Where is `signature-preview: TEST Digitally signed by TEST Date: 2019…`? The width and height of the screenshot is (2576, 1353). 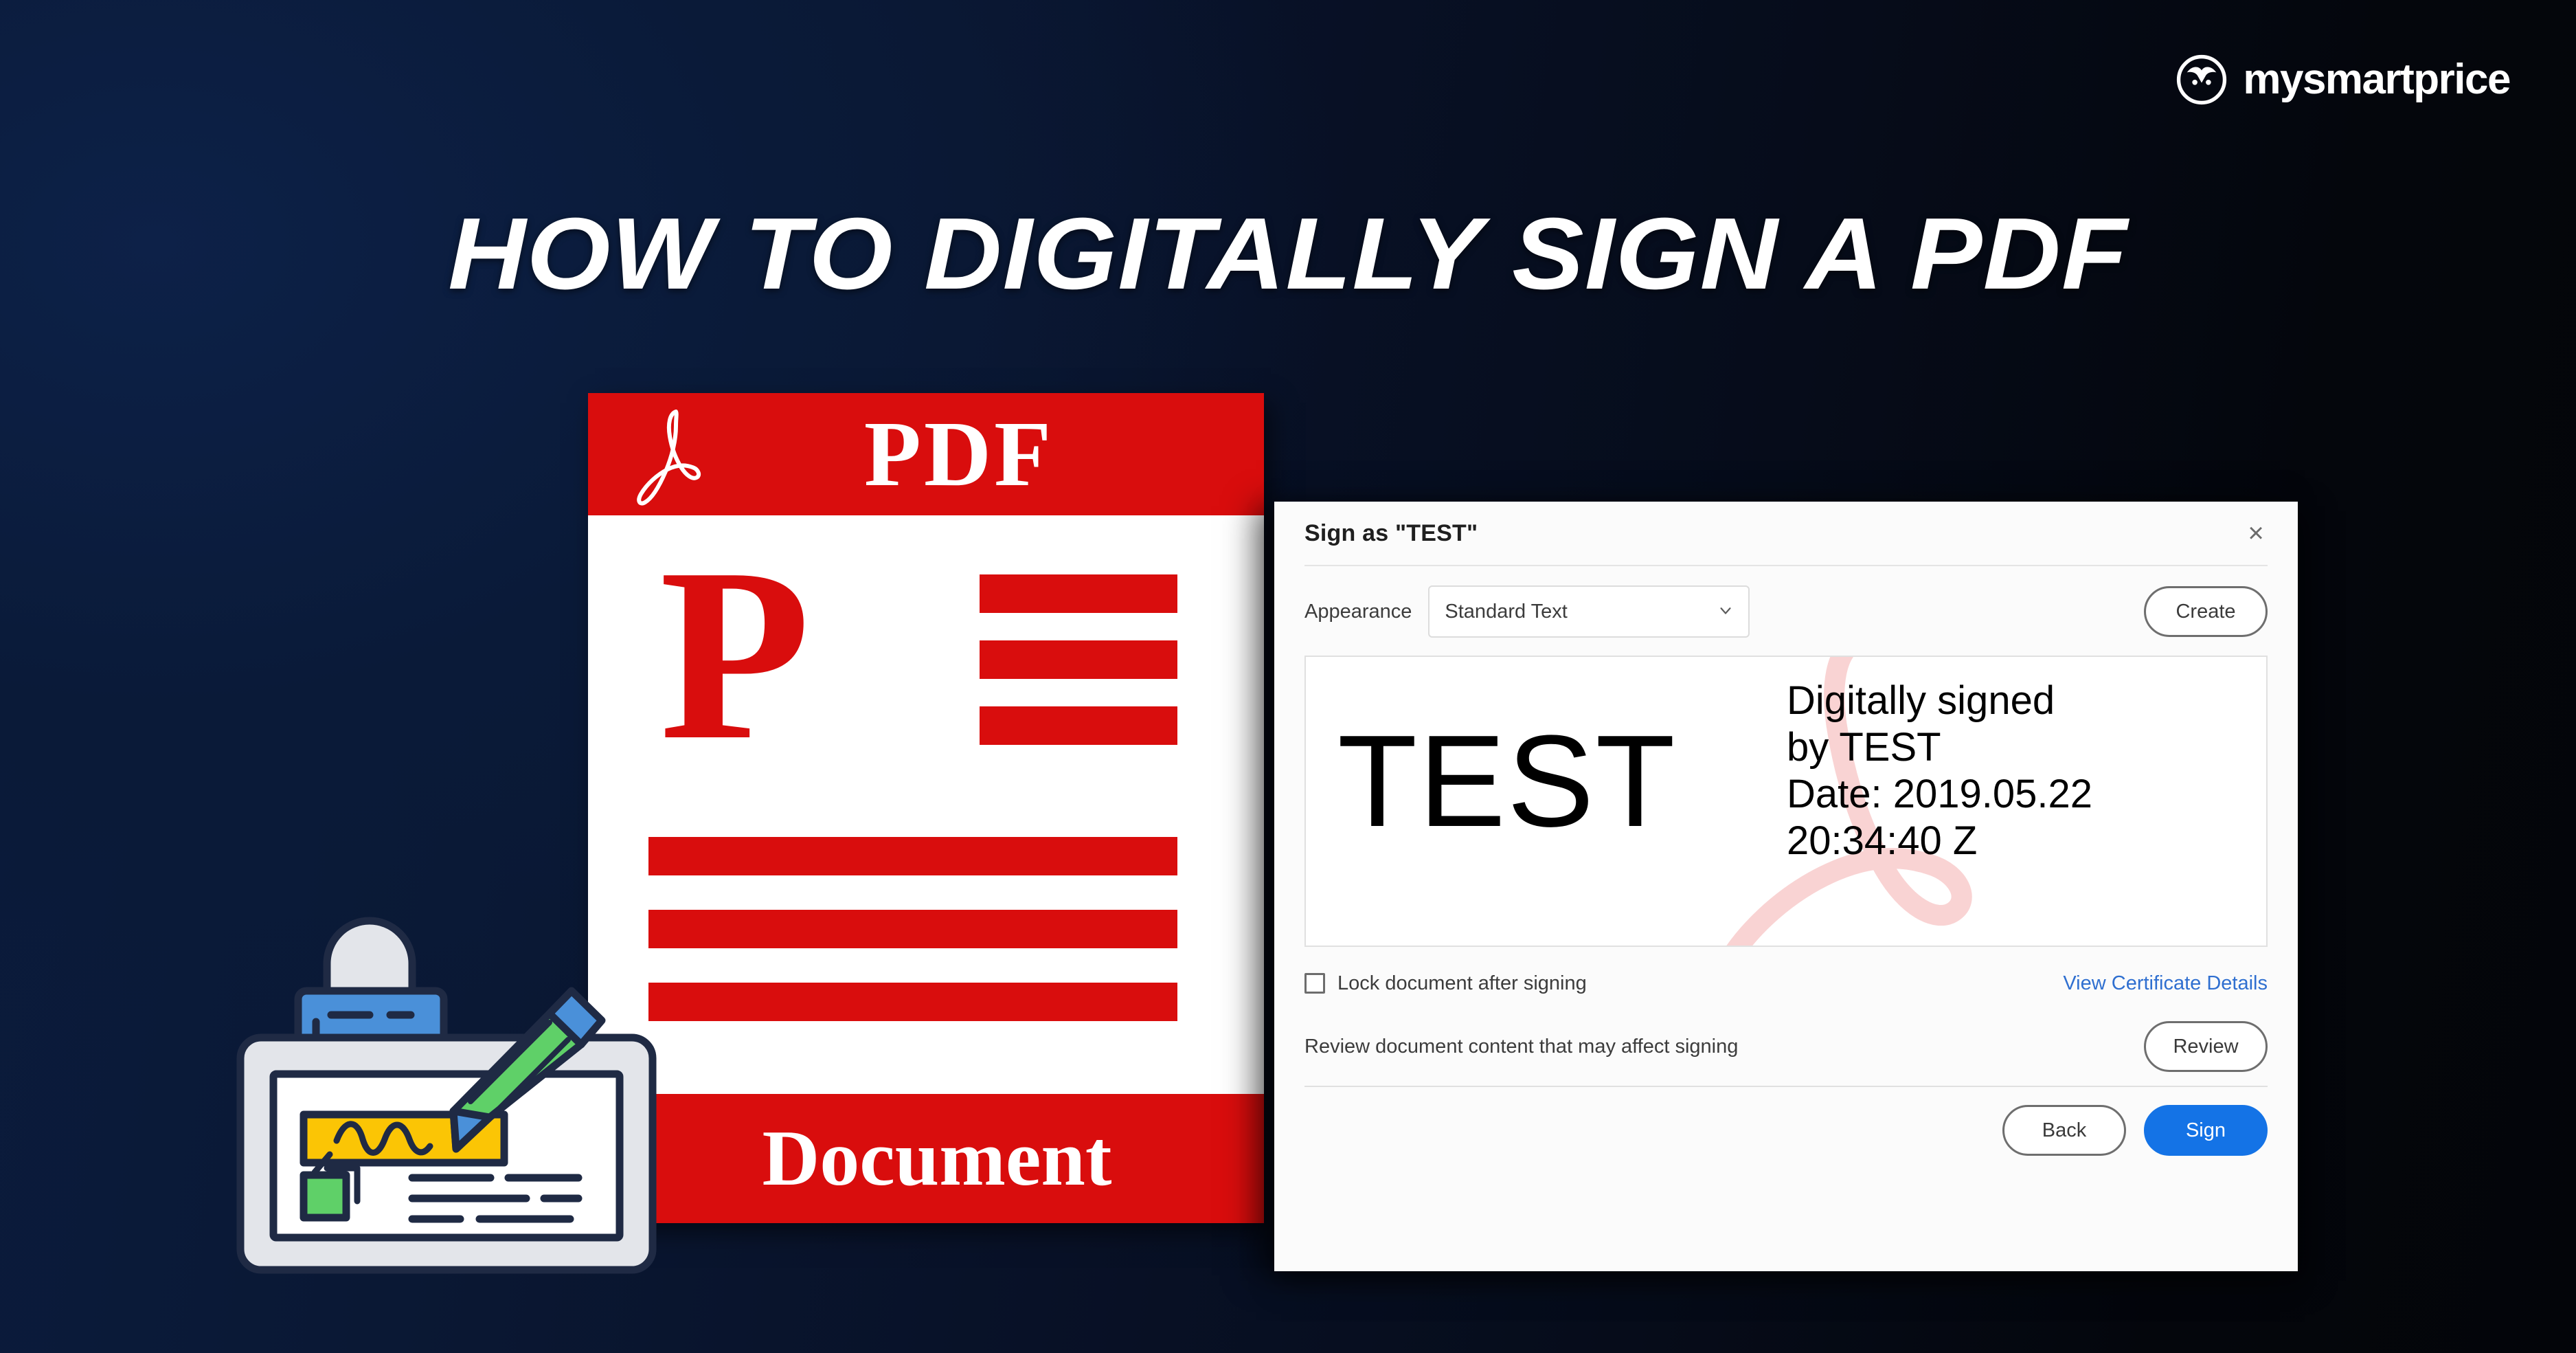 signature-preview: TEST Digitally signed by TEST Date: 2019… is located at coordinates (1786, 801).